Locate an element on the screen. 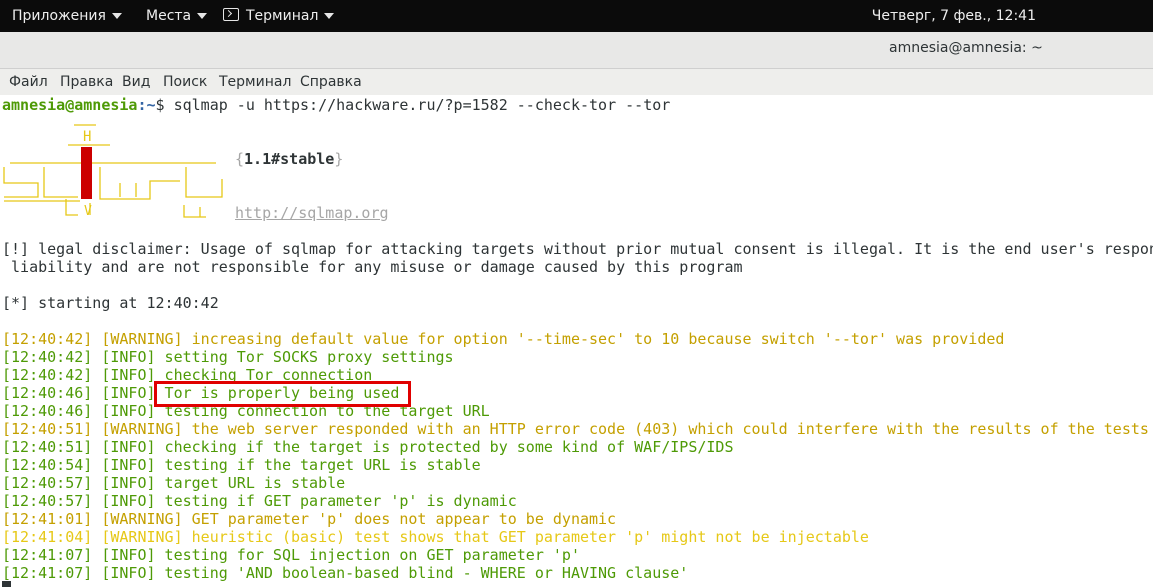 The height and width of the screenshot is (587, 1153). prompt-symbol: $ is located at coordinates (164, 105).